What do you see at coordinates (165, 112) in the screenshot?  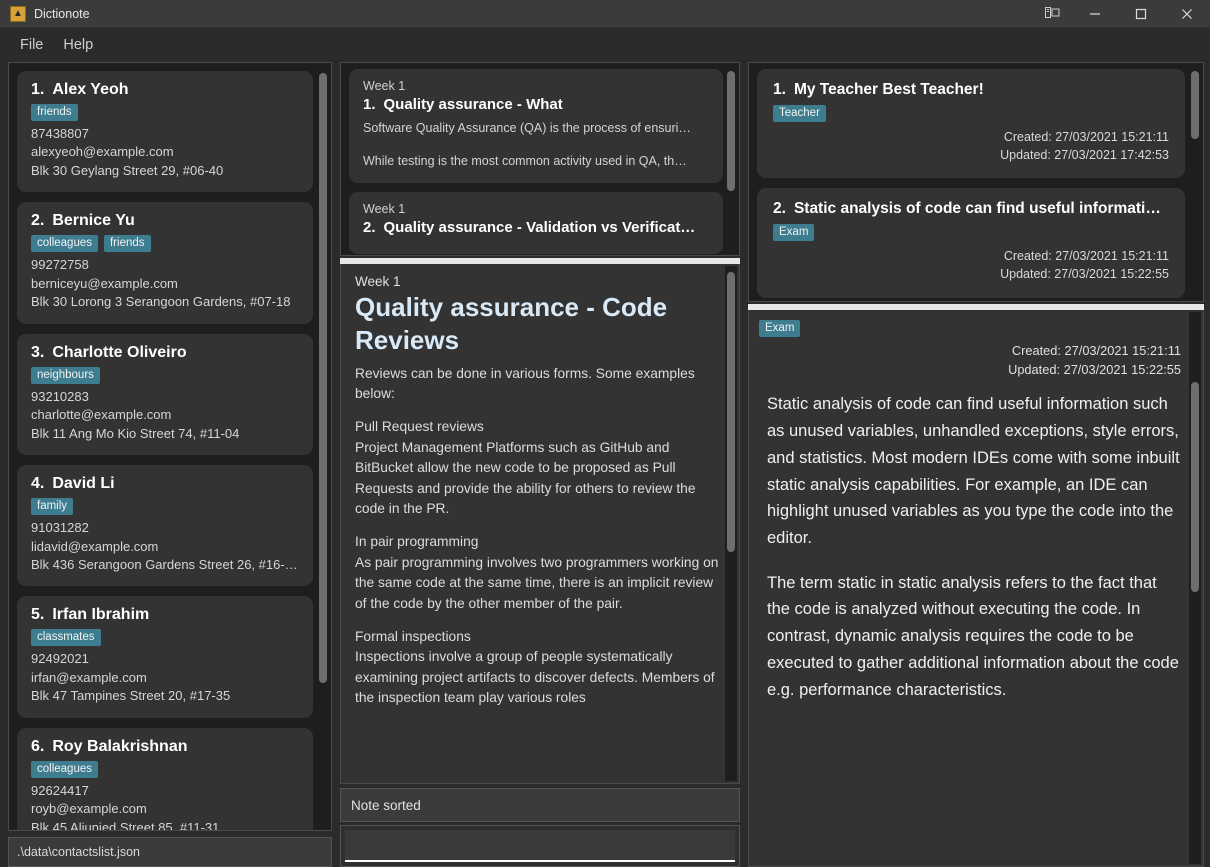 I see `contact-tags: friends` at bounding box center [165, 112].